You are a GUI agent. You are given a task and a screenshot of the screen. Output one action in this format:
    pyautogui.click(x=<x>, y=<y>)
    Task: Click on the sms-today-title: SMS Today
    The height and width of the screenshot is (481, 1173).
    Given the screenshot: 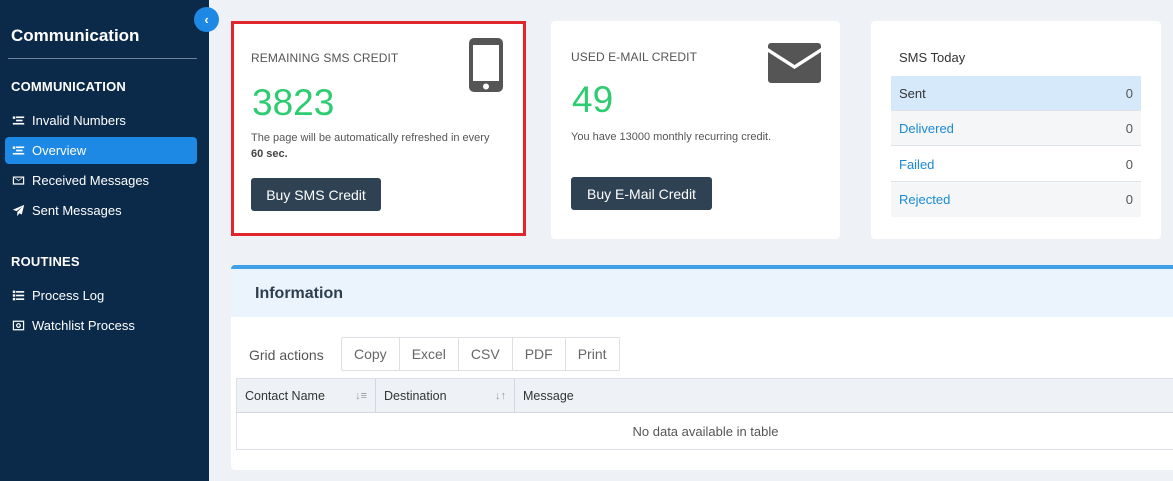 What is the action you would take?
    pyautogui.click(x=932, y=57)
    